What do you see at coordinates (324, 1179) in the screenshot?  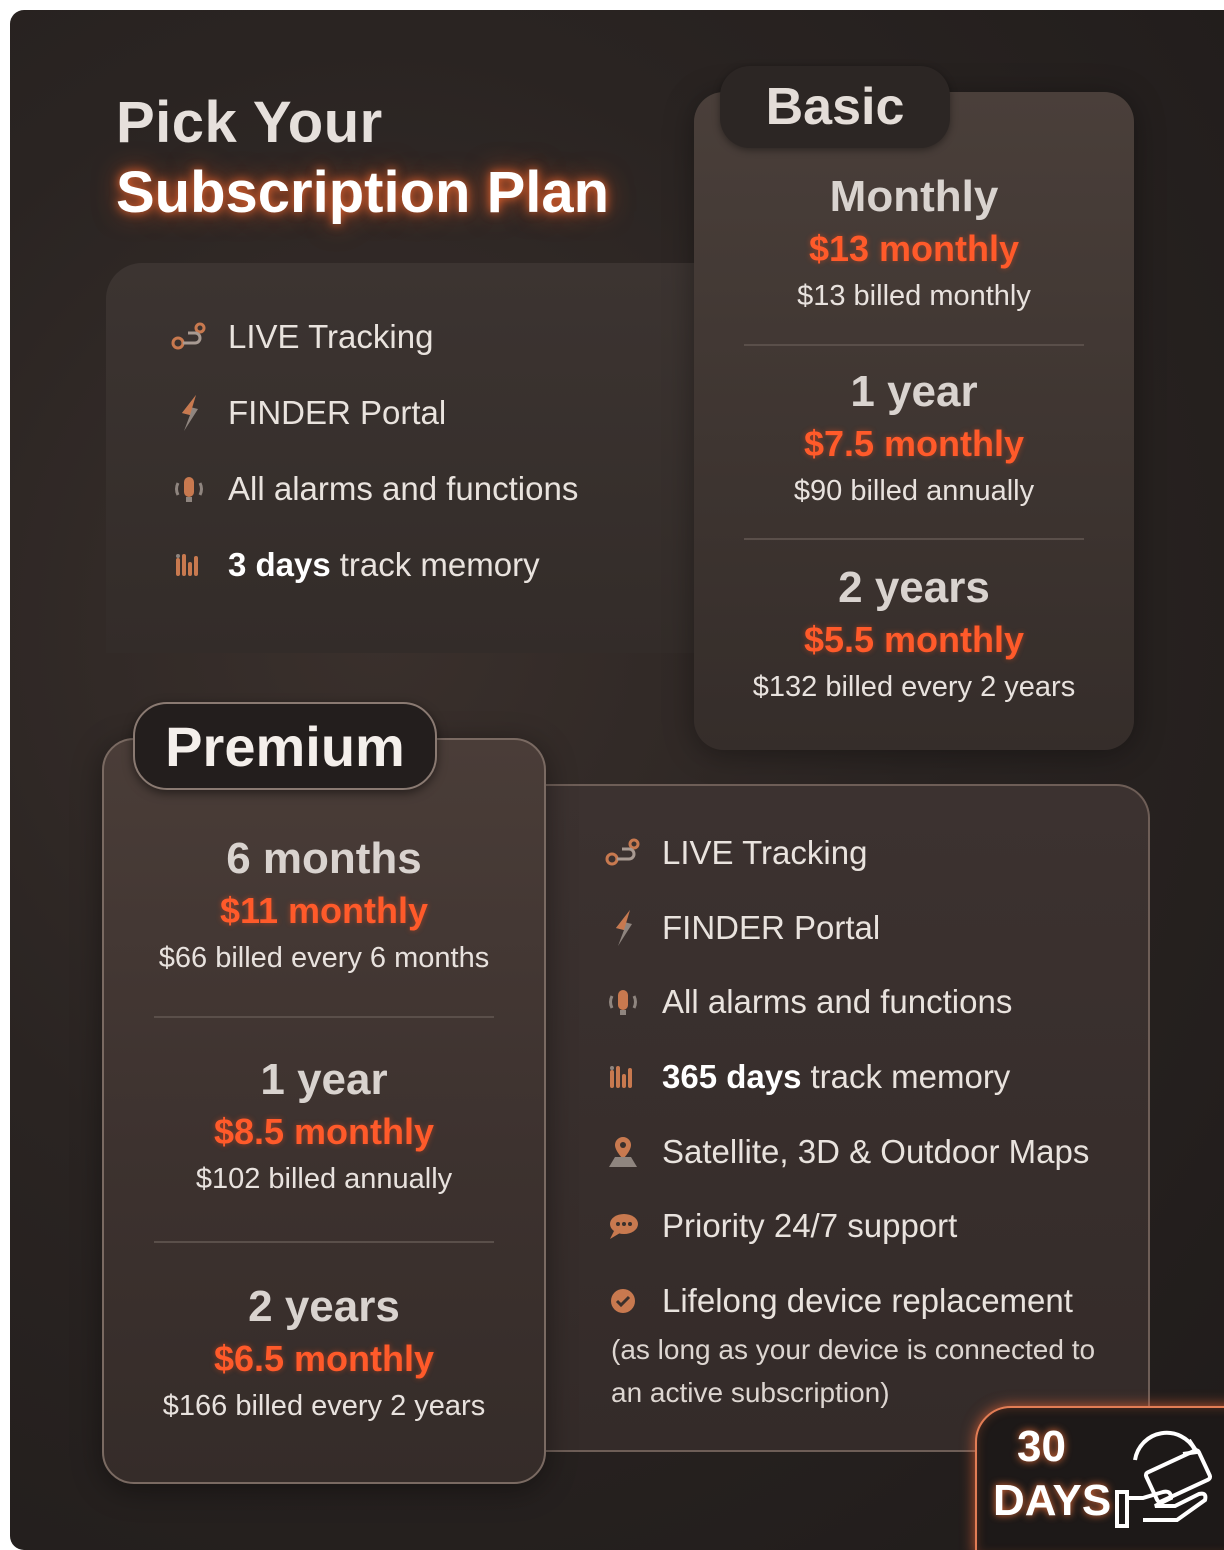 I see `plan-billing: $102 billed annually` at bounding box center [324, 1179].